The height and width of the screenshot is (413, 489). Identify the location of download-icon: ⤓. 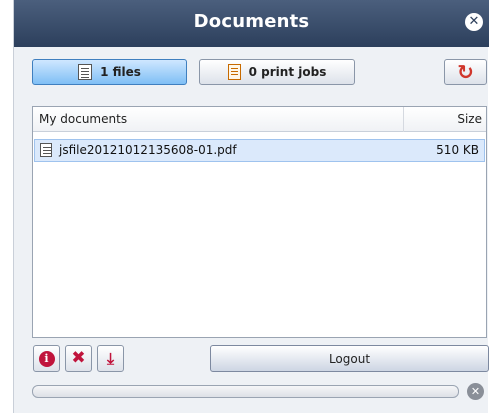
(110, 358).